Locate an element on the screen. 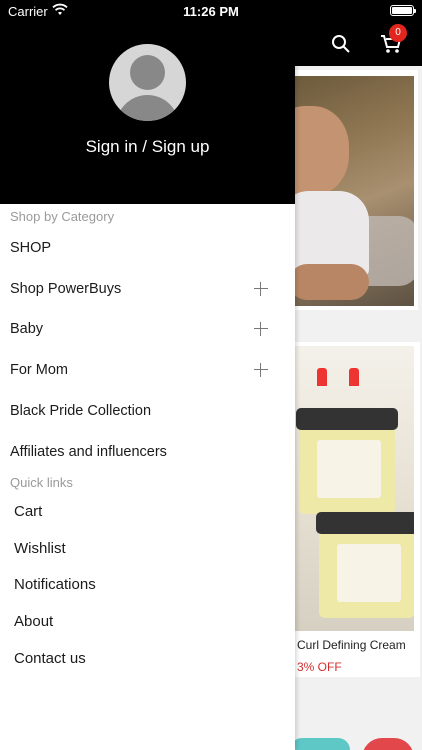  category-item-baby: Baby is located at coordinates (147, 329).